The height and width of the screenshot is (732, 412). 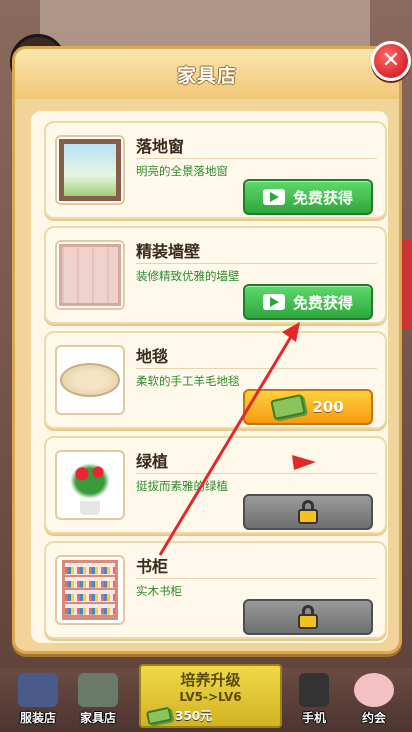 I want to click on bottom-nav: 服装店 家具店 培养升级 LV5->LV6 350元 手机 约会, so click(x=206, y=698).